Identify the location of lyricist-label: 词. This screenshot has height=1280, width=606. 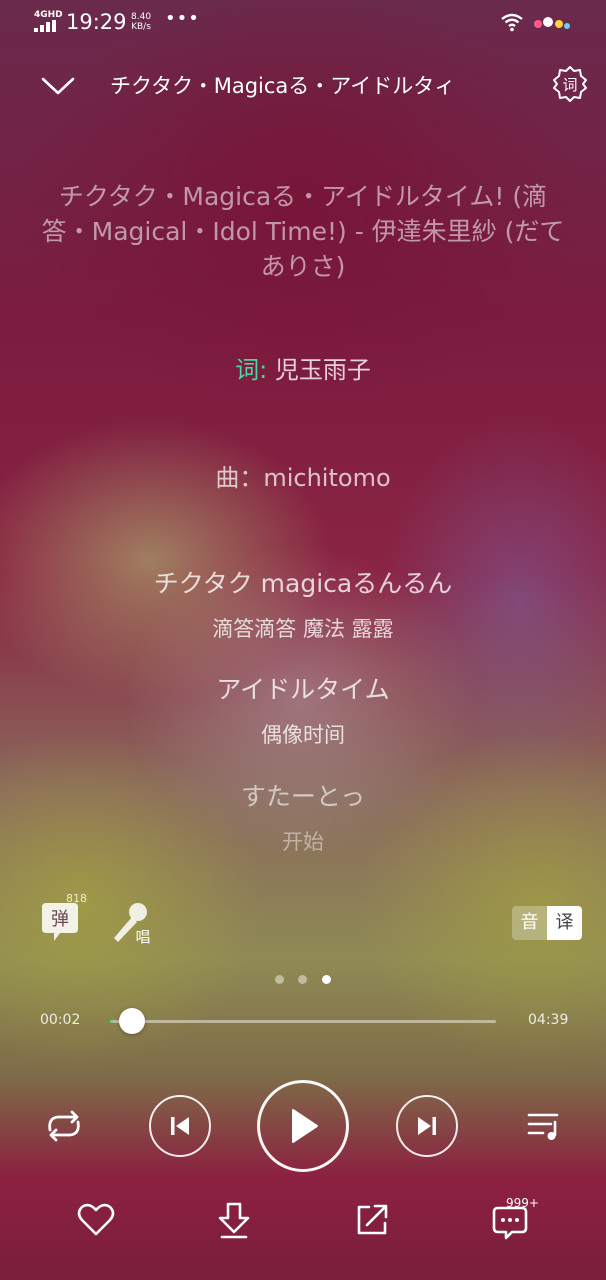
(247, 370).